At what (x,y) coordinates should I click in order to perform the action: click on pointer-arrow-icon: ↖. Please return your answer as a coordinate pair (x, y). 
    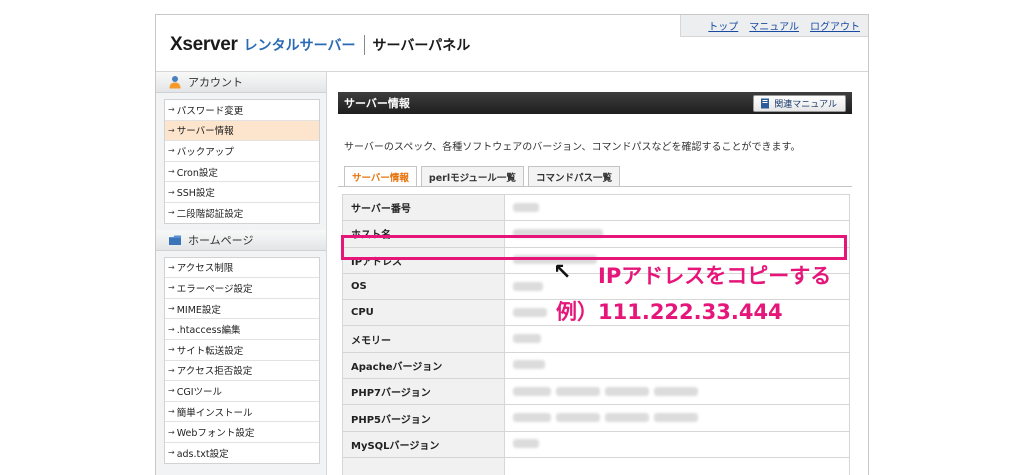
    Looking at the image, I should click on (562, 272).